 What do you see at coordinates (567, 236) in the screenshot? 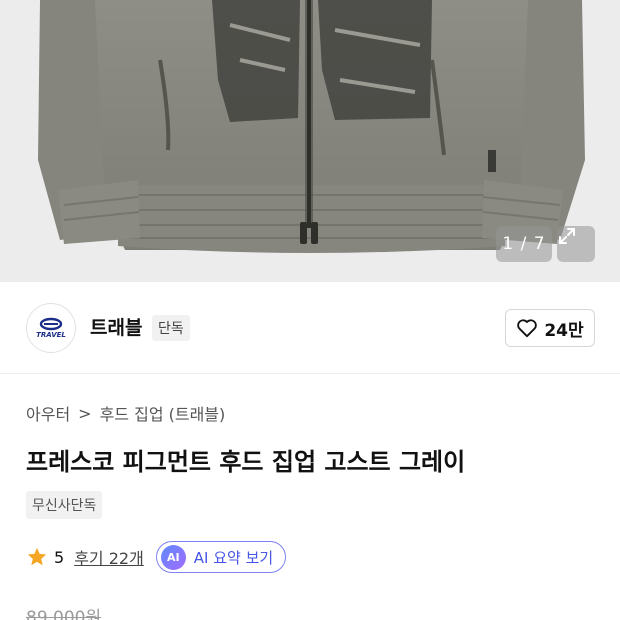
I see `expand-icon` at bounding box center [567, 236].